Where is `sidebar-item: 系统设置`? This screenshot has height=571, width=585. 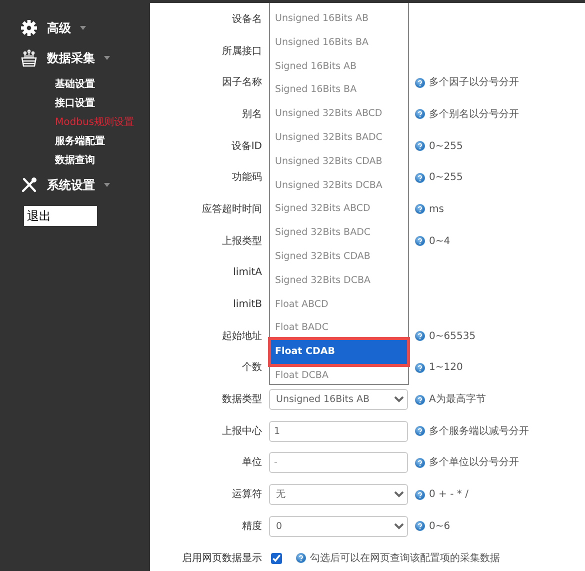
sidebar-item: 系统设置 is located at coordinates (75, 185).